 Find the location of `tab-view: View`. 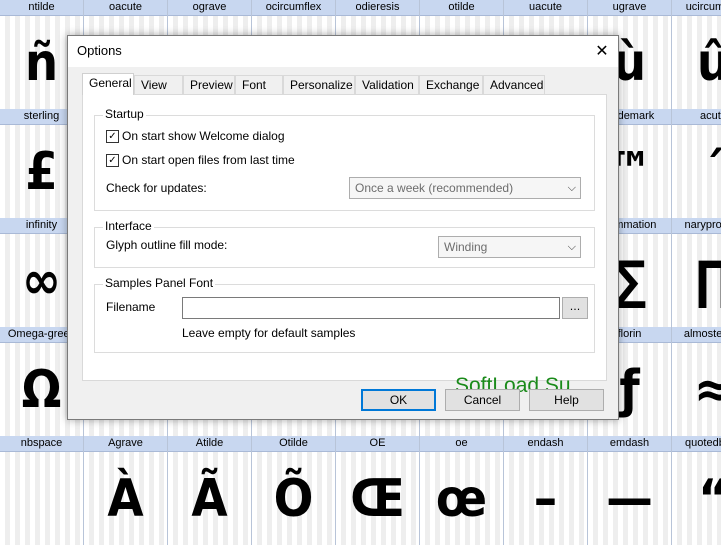

tab-view: View is located at coordinates (158, 84).